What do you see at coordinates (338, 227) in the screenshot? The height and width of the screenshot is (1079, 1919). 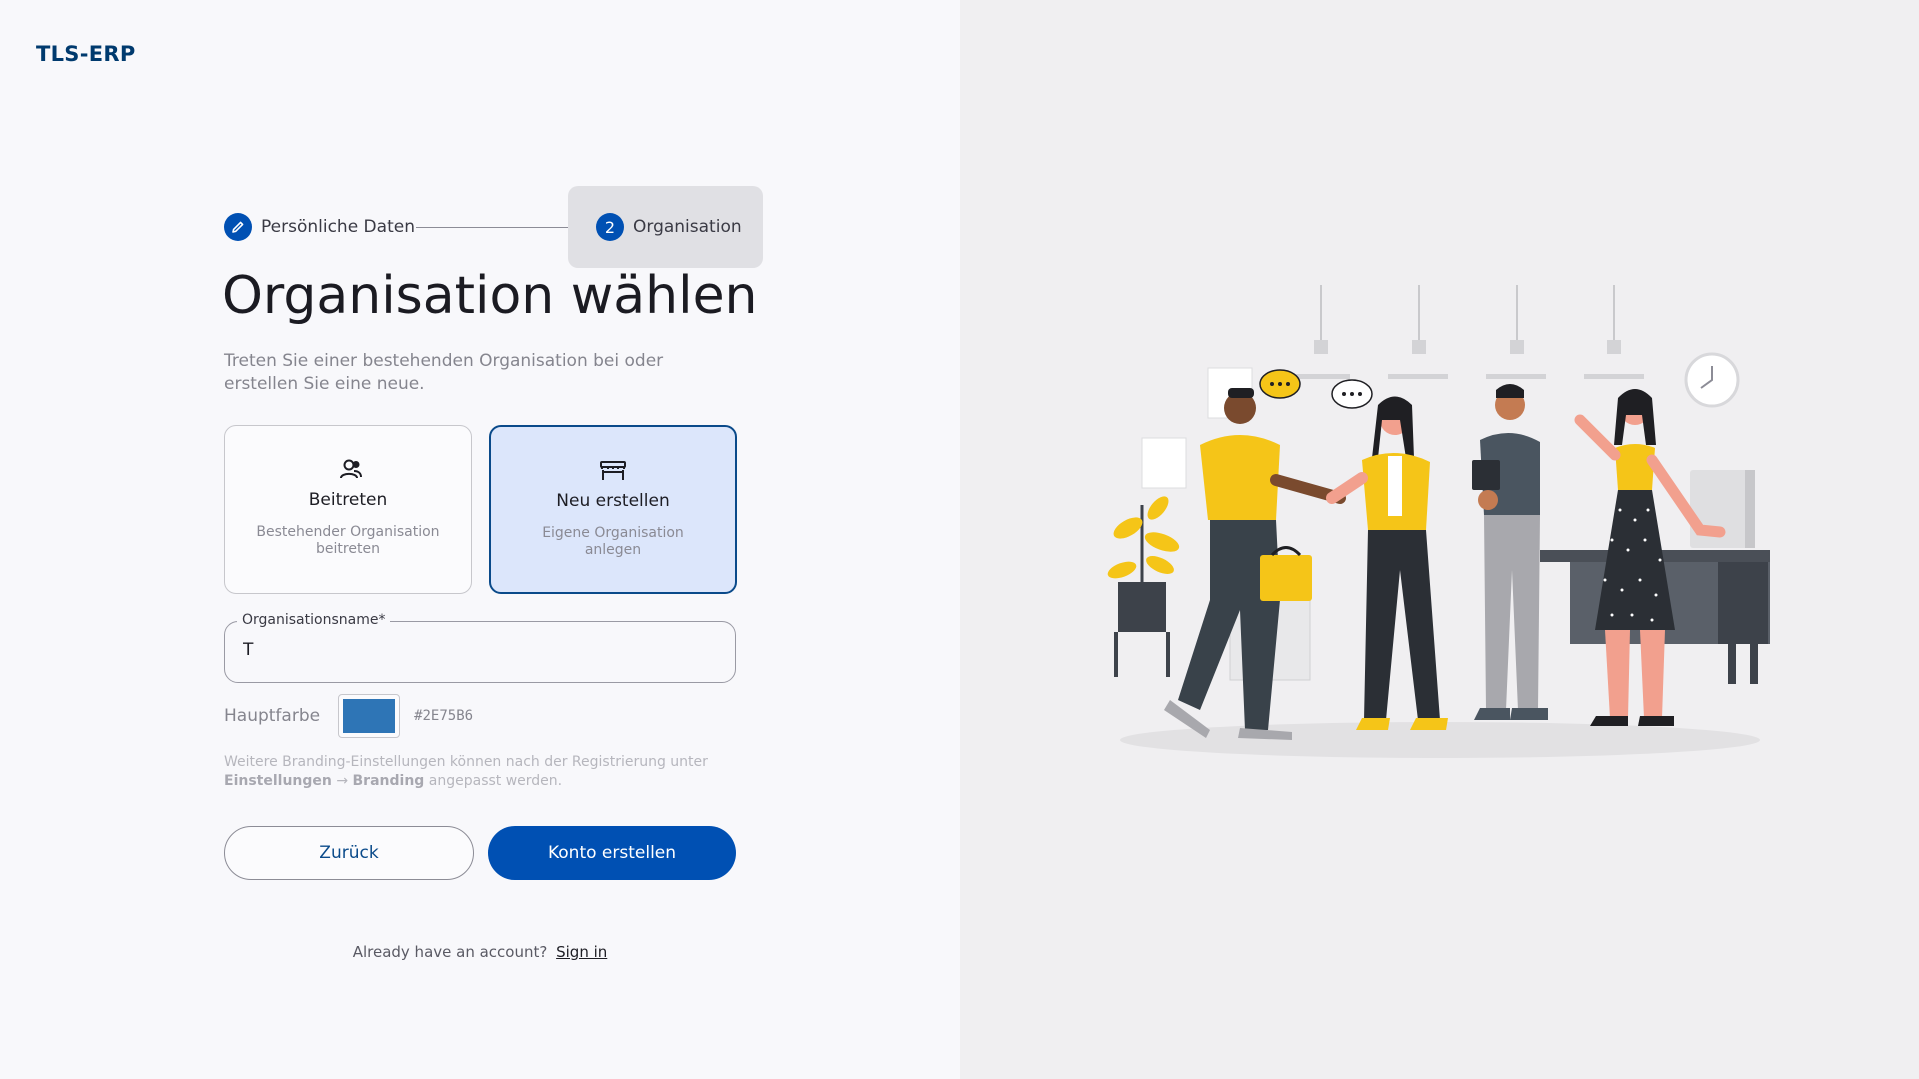 I see `step-personal-data-label: Persönliche Daten` at bounding box center [338, 227].